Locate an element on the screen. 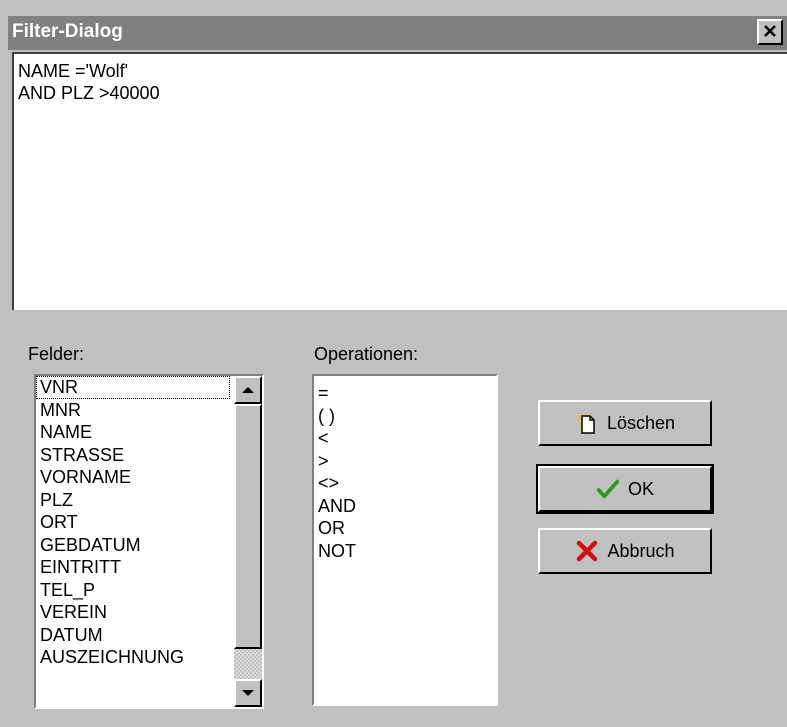 The height and width of the screenshot is (727, 787). operation-item-or: OR is located at coordinates (405, 528).